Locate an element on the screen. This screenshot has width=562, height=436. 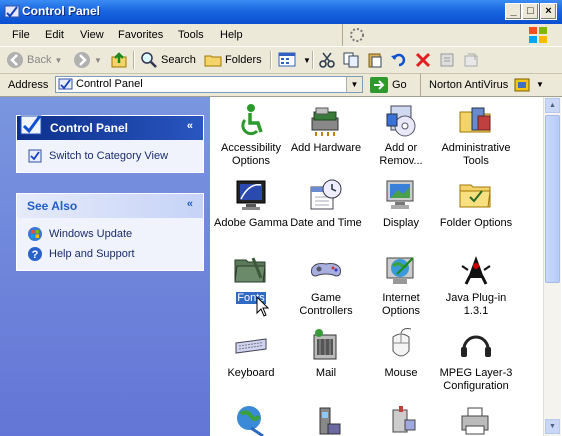
folders-label: Folders is located at coordinates (243, 60).